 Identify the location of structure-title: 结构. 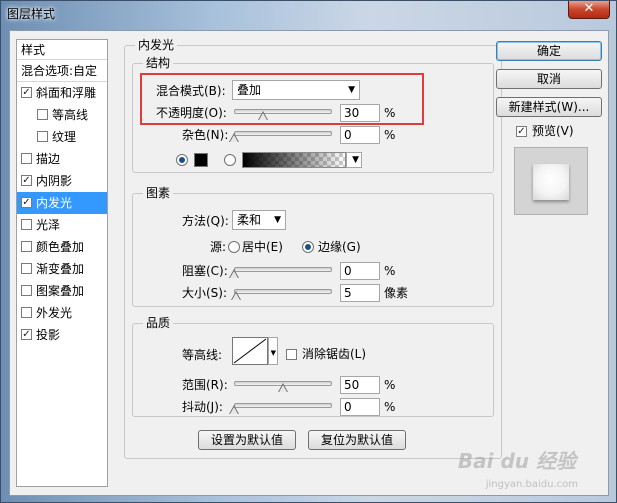
(158, 63).